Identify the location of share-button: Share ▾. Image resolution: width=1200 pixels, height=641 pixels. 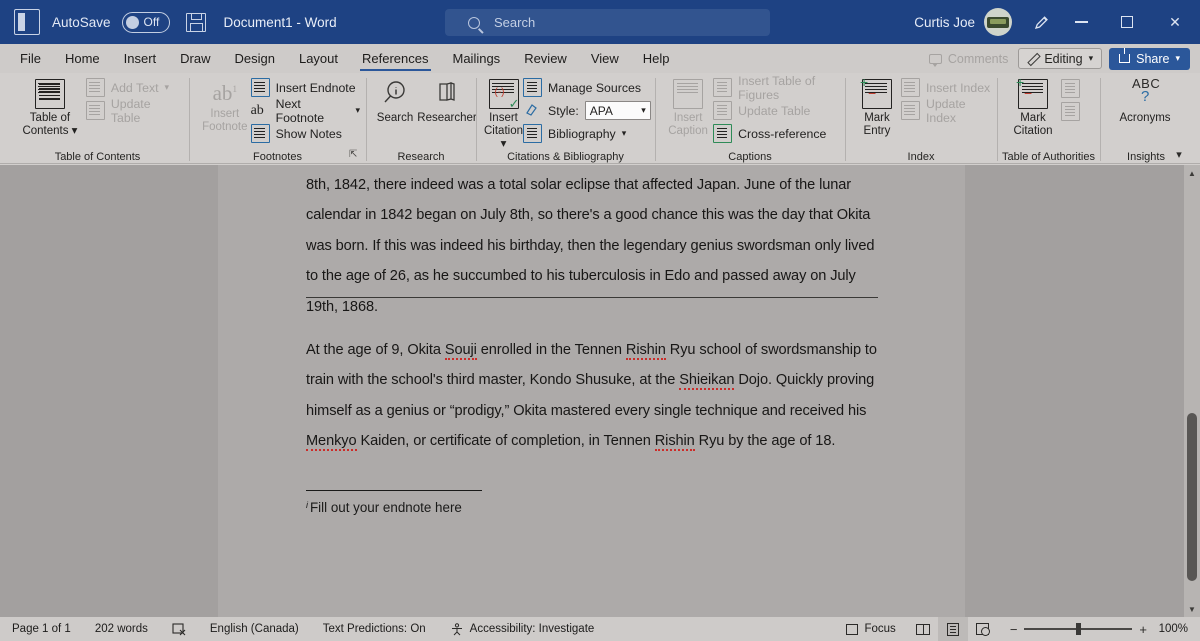
(1149, 58).